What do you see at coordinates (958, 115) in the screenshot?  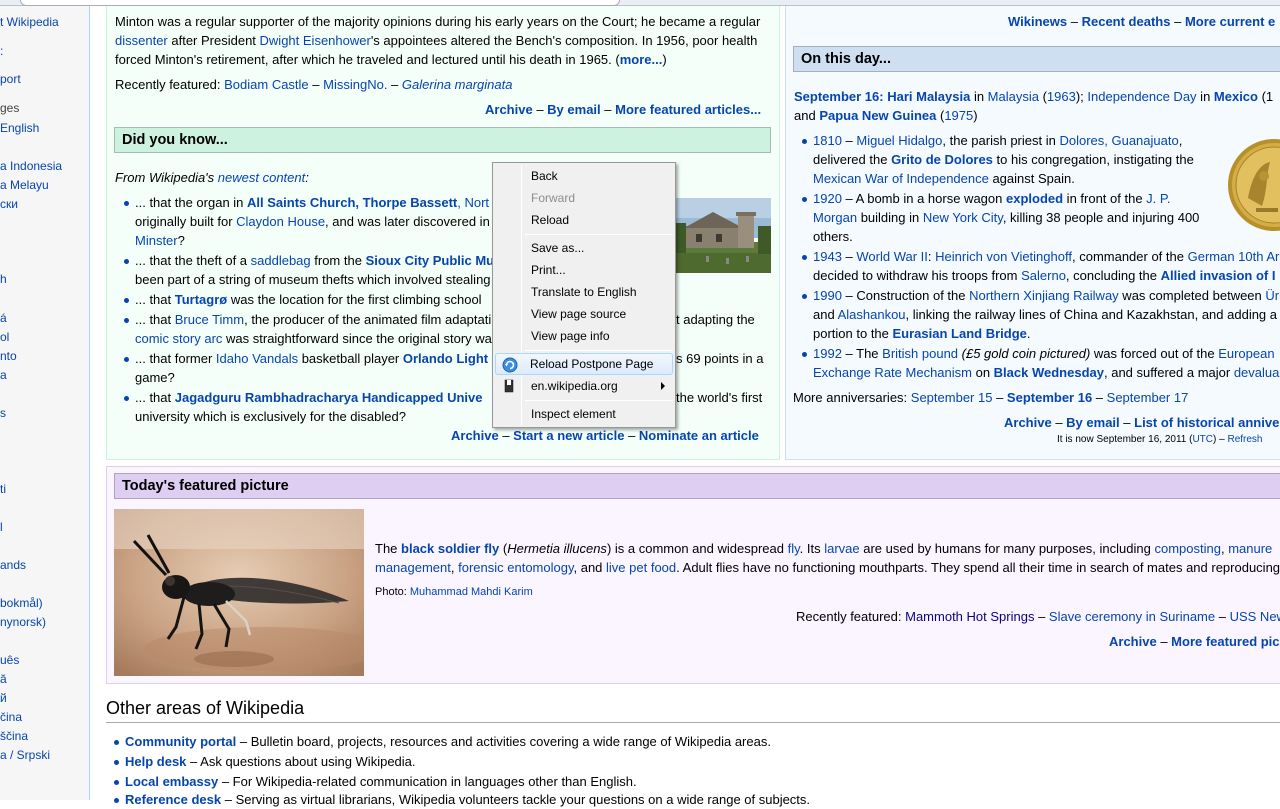 I see `link-1975: 1975` at bounding box center [958, 115].